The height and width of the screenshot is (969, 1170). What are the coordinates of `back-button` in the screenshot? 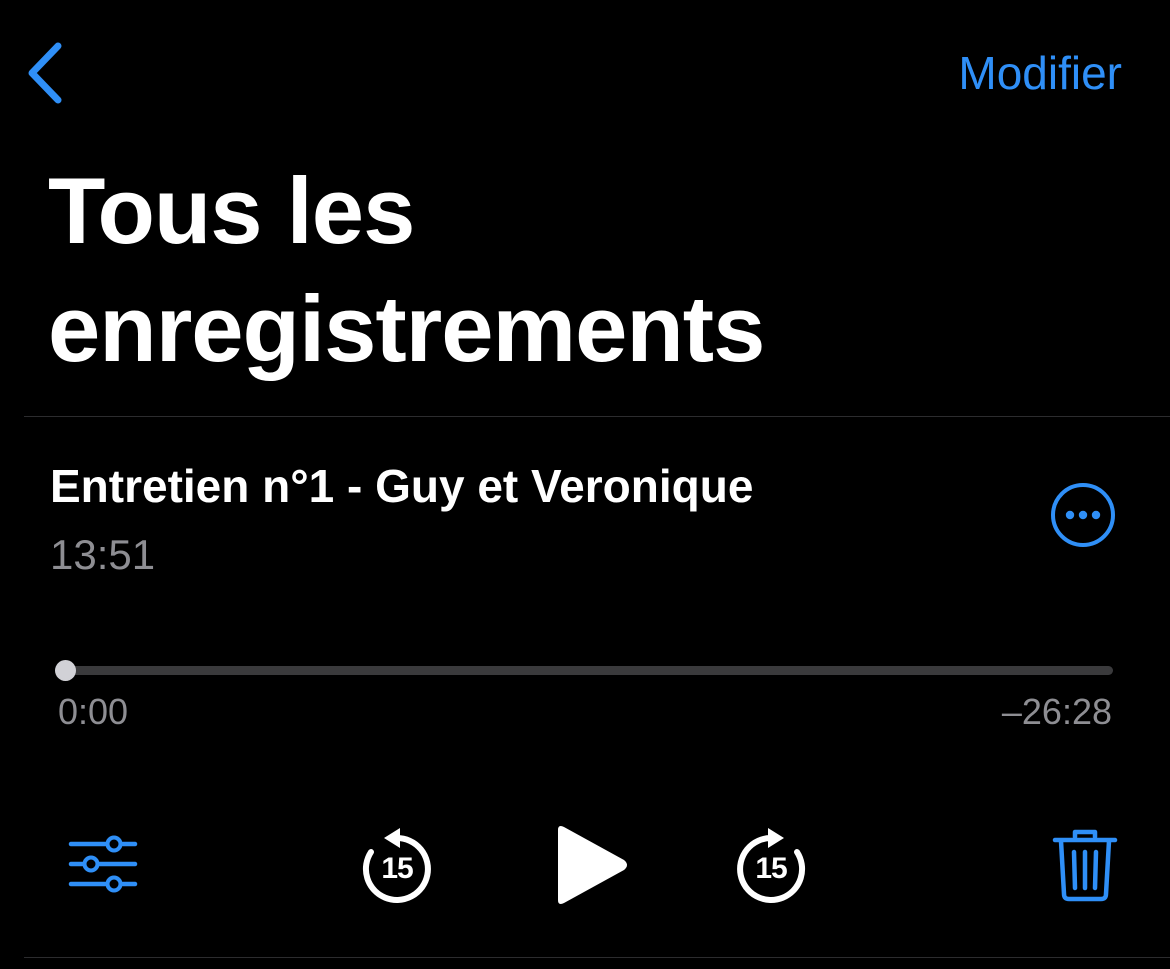 It's located at (47, 73).